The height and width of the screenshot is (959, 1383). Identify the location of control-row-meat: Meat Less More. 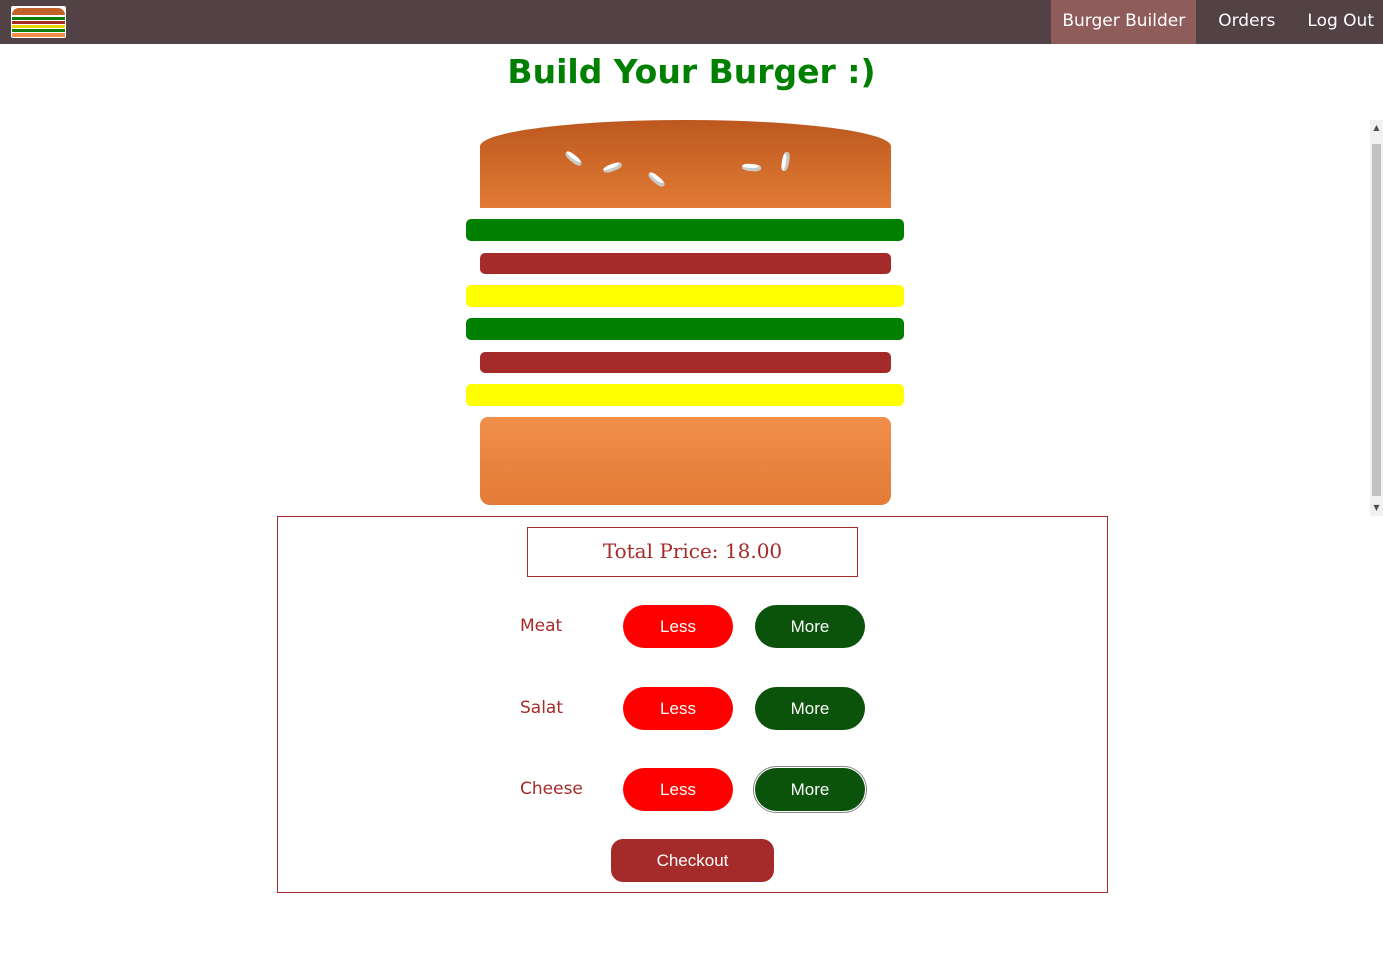
(692, 627).